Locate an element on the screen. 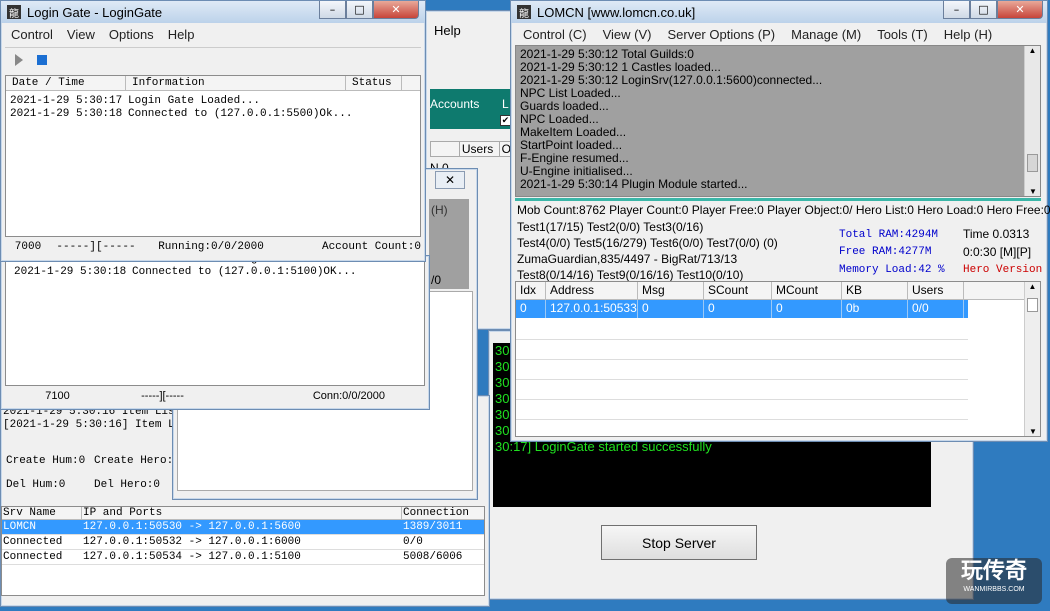  menu-item: Manage (M) is located at coordinates (826, 34).